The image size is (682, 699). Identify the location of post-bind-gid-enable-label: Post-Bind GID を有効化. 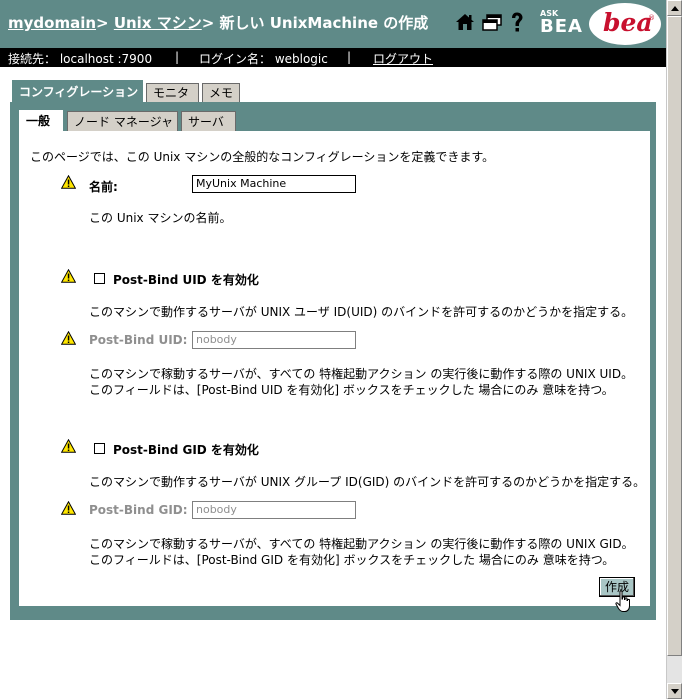
(186, 450).